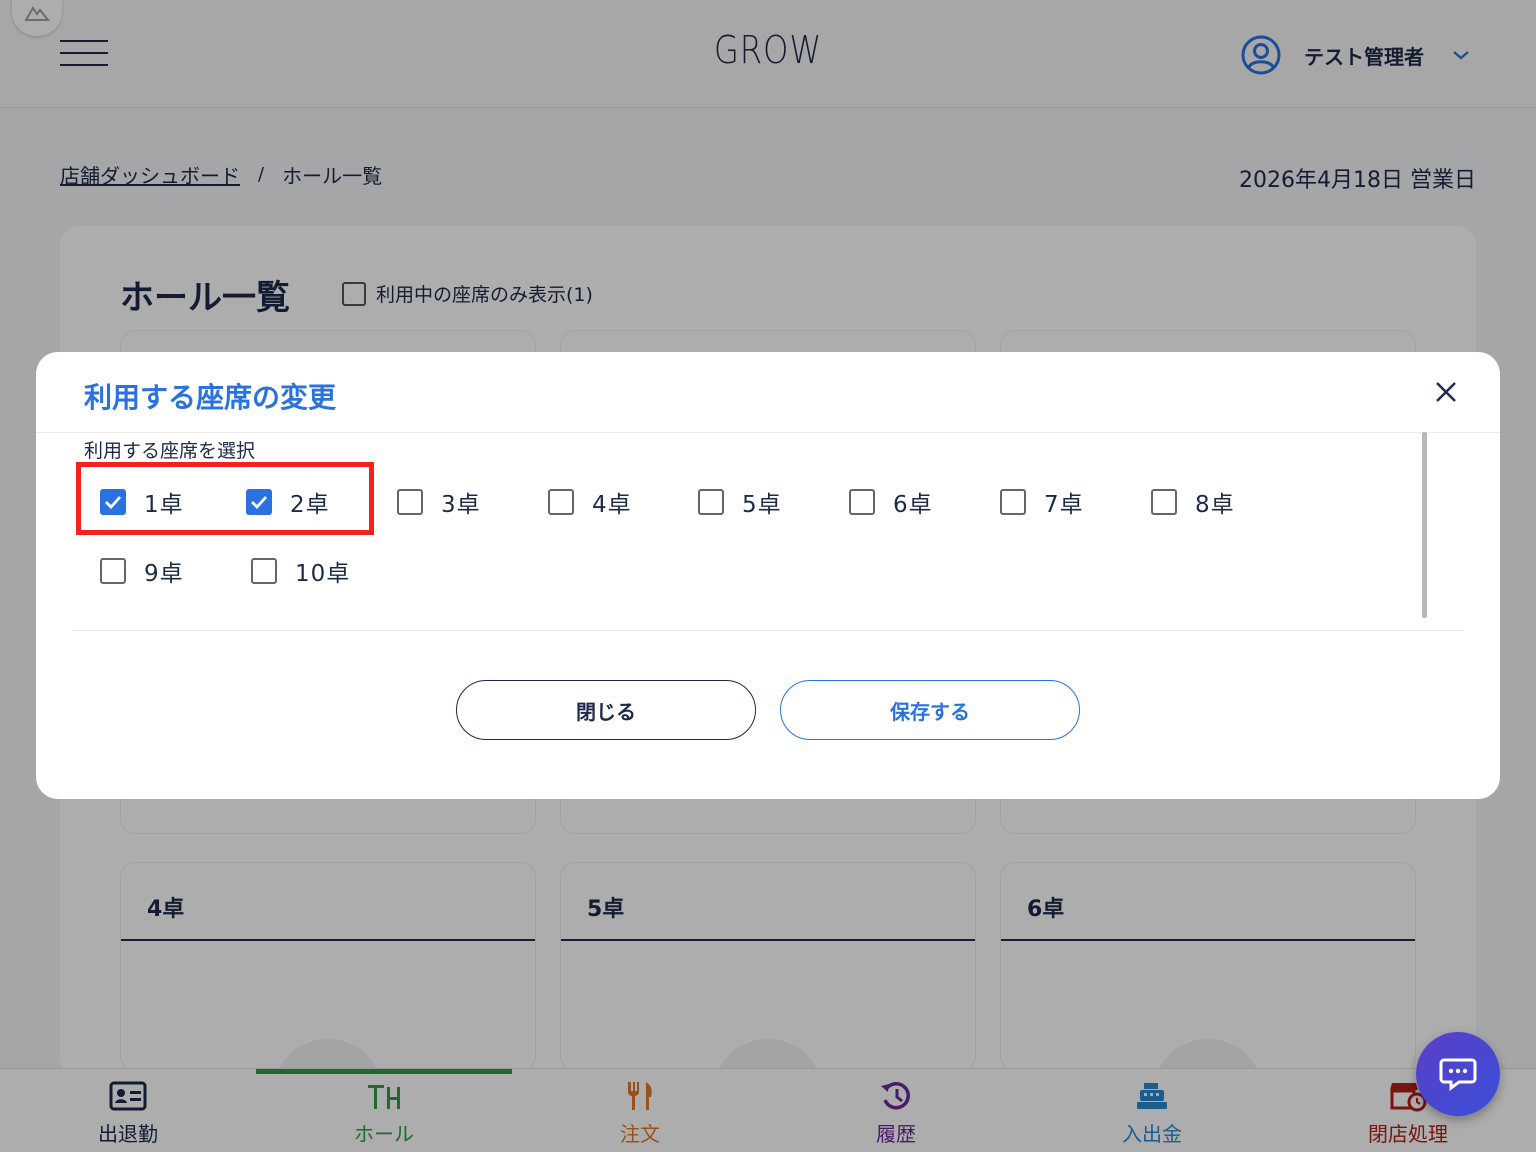  Describe the element at coordinates (606, 710) in the screenshot. I see `close-button: 閉じる` at that location.